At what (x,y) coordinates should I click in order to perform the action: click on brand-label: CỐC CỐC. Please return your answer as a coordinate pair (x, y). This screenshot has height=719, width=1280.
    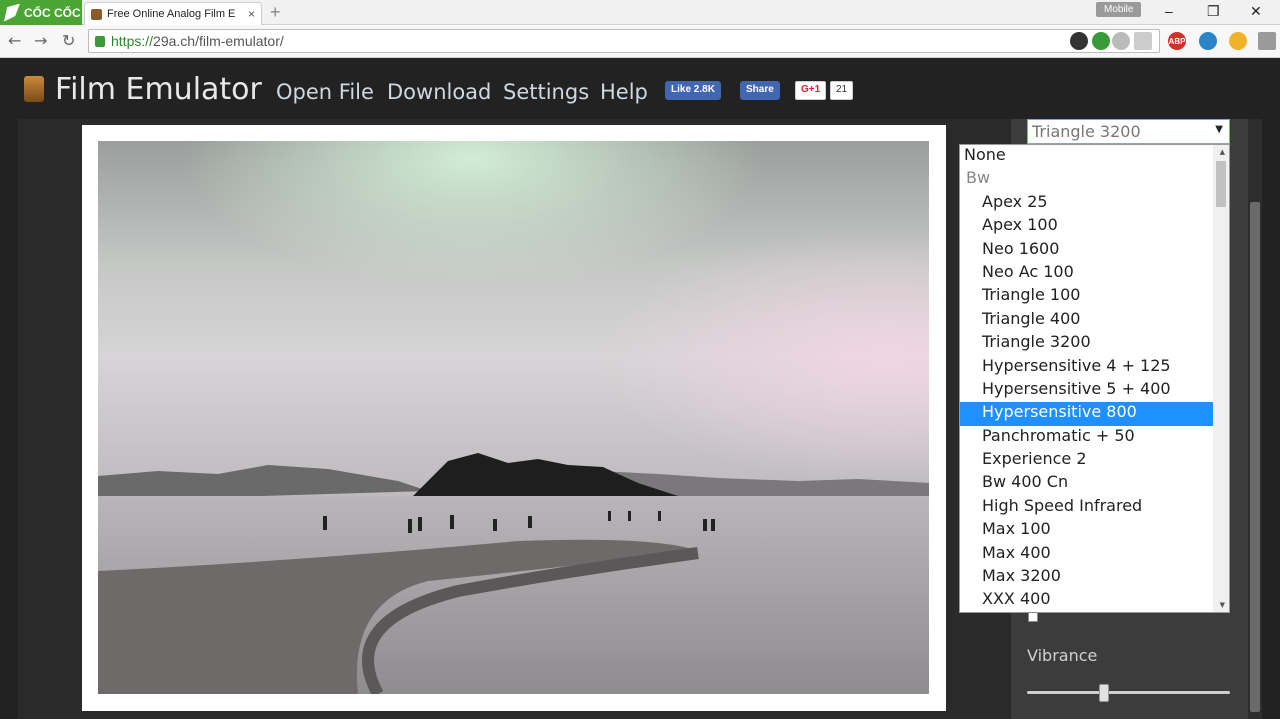
    Looking at the image, I should click on (52, 12).